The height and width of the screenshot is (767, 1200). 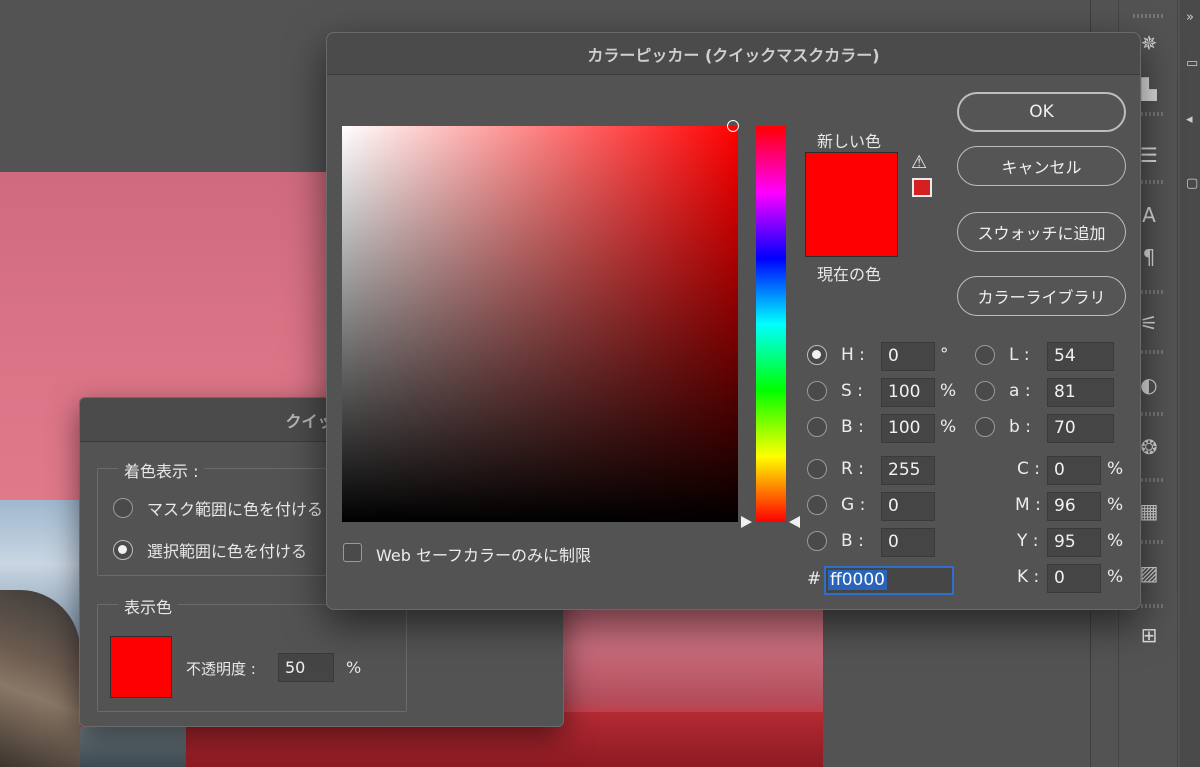 What do you see at coordinates (944, 355) in the screenshot?
I see `hue-unit: °` at bounding box center [944, 355].